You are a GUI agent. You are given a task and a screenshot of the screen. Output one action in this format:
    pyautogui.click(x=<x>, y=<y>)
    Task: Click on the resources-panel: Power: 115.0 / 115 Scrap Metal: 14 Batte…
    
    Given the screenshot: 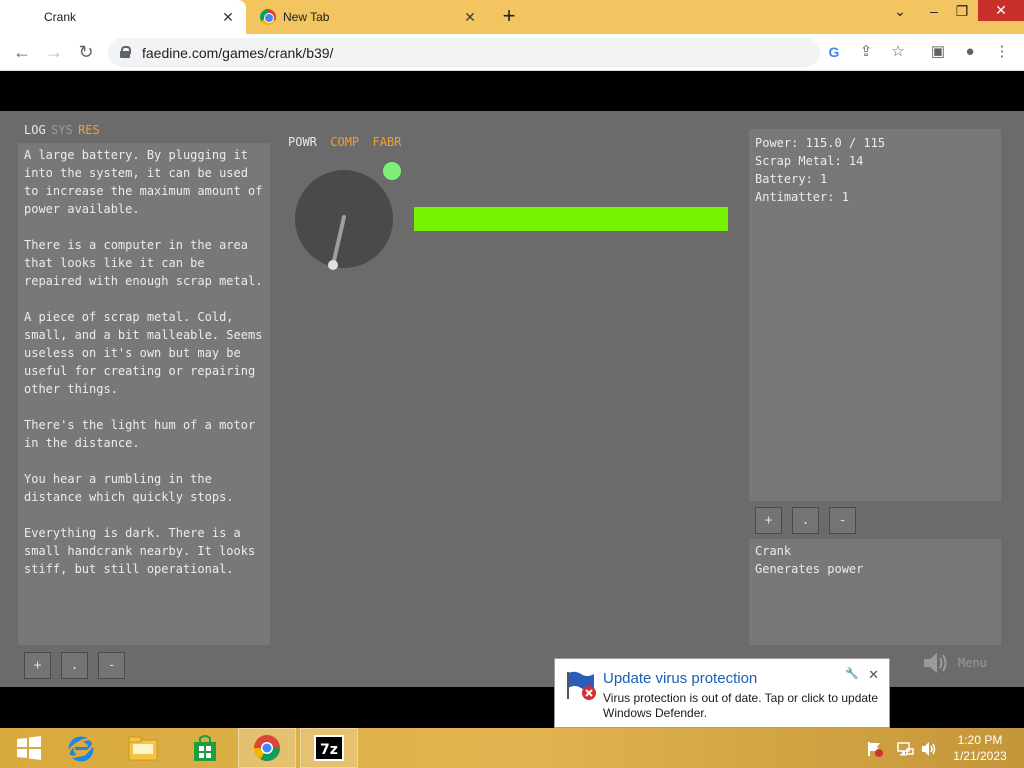 What is the action you would take?
    pyautogui.click(x=875, y=315)
    